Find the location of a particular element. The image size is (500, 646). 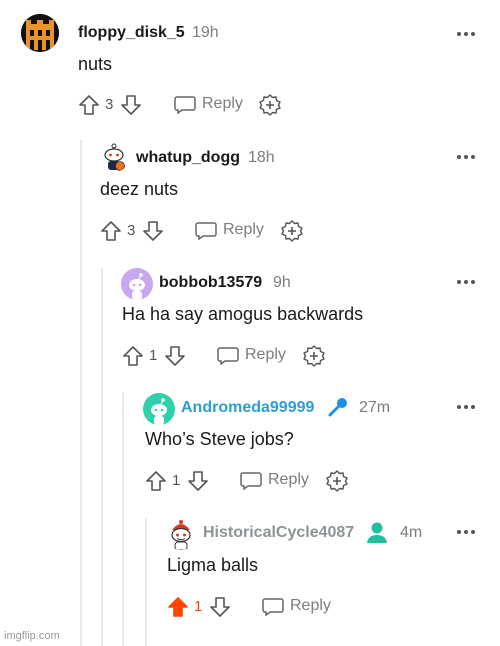

comment-username: HistoricalCycle4087 is located at coordinates (278, 533).